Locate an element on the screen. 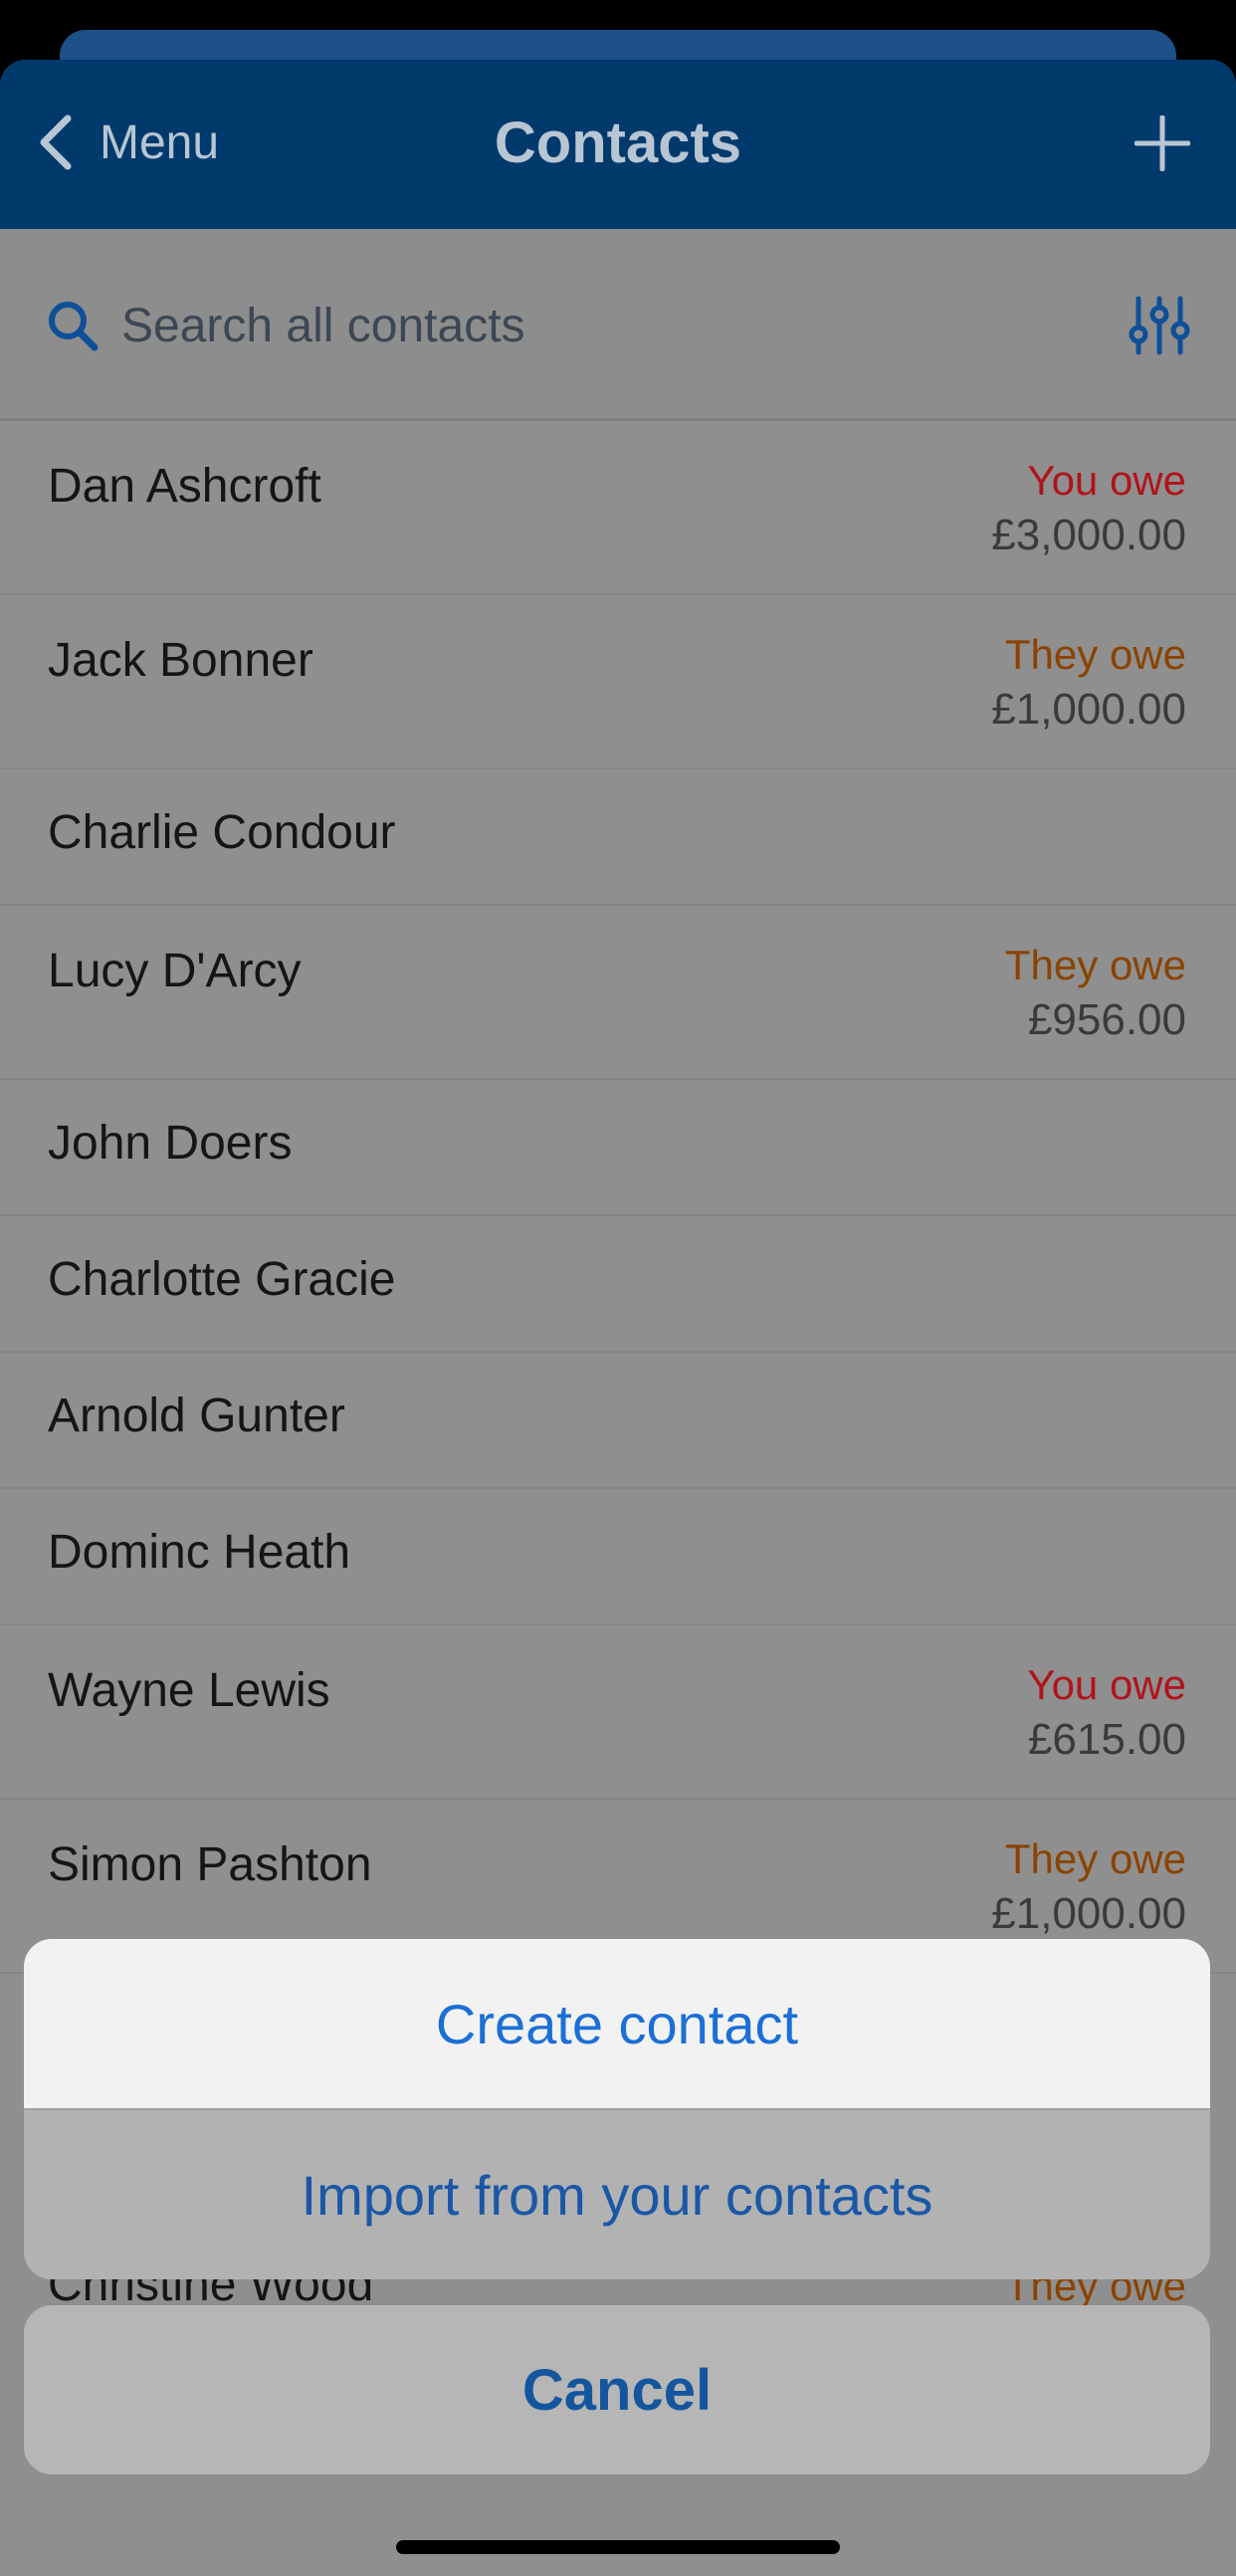  add-contact-icon is located at coordinates (1162, 143).